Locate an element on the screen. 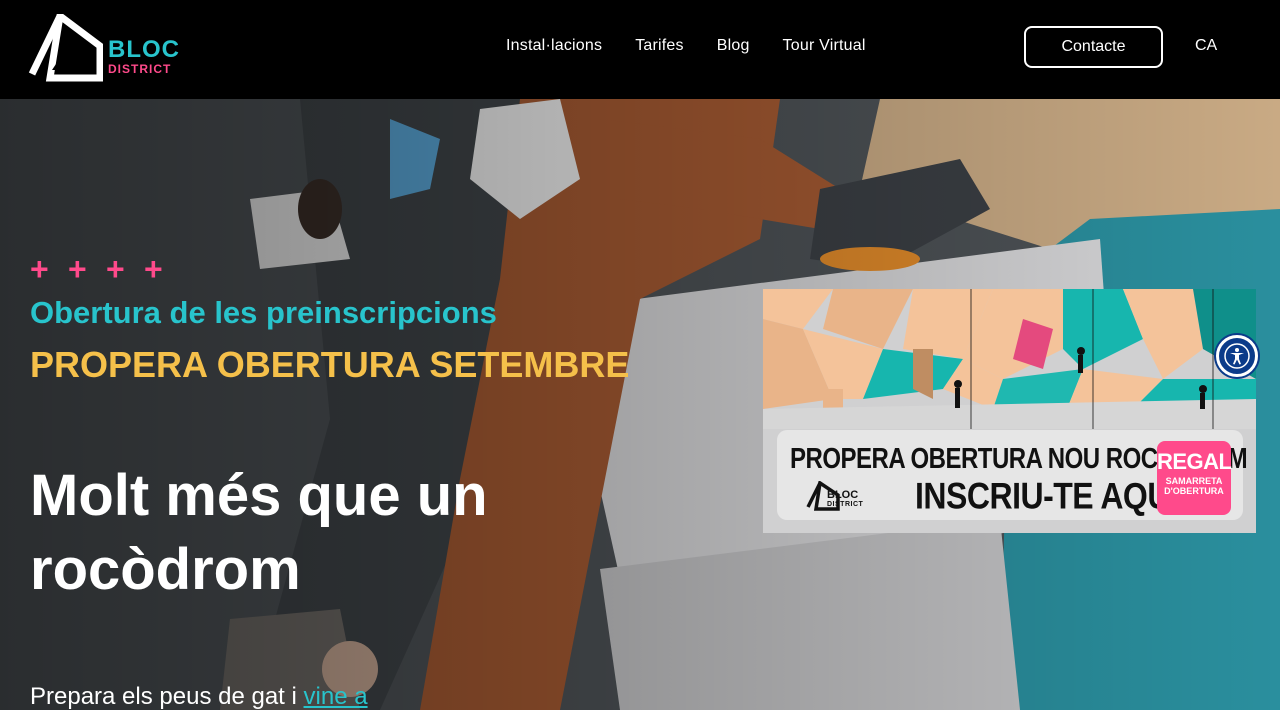  hero-subtitle-opening: PROPERA OBERTURA SETEMBRE is located at coordinates (330, 364).